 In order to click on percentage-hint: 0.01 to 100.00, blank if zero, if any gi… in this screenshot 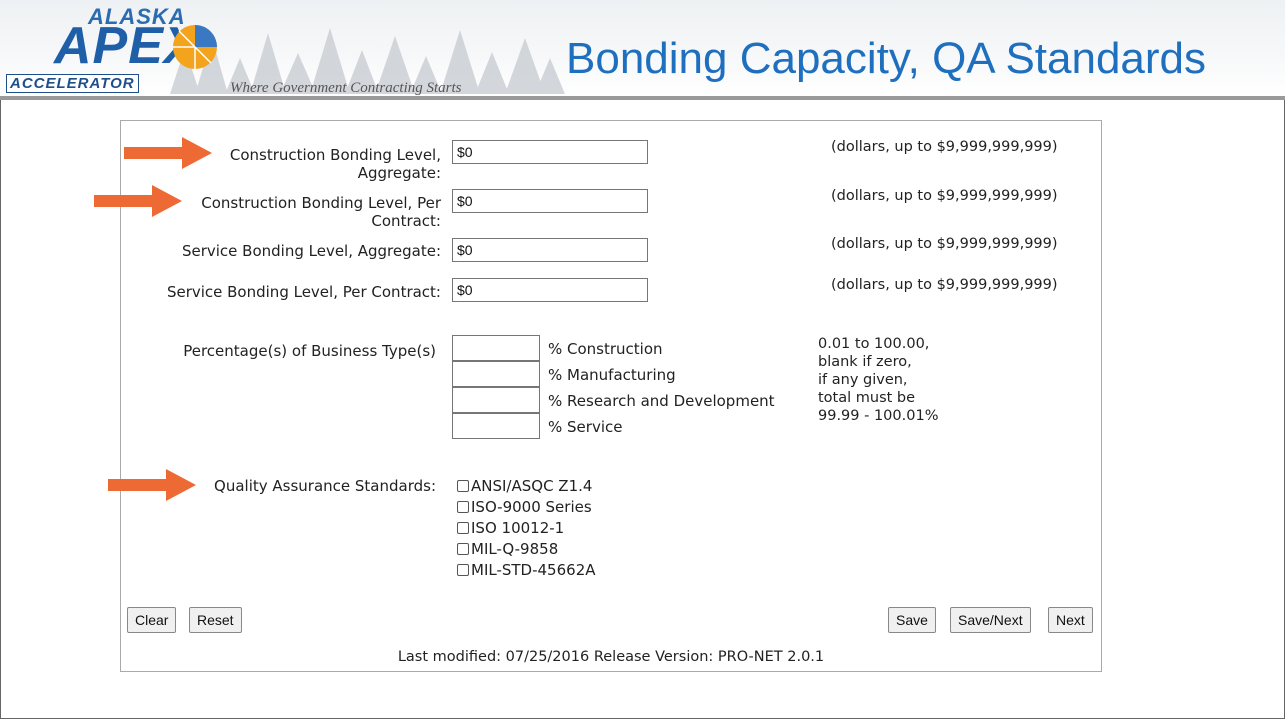, I will do `click(878, 380)`.